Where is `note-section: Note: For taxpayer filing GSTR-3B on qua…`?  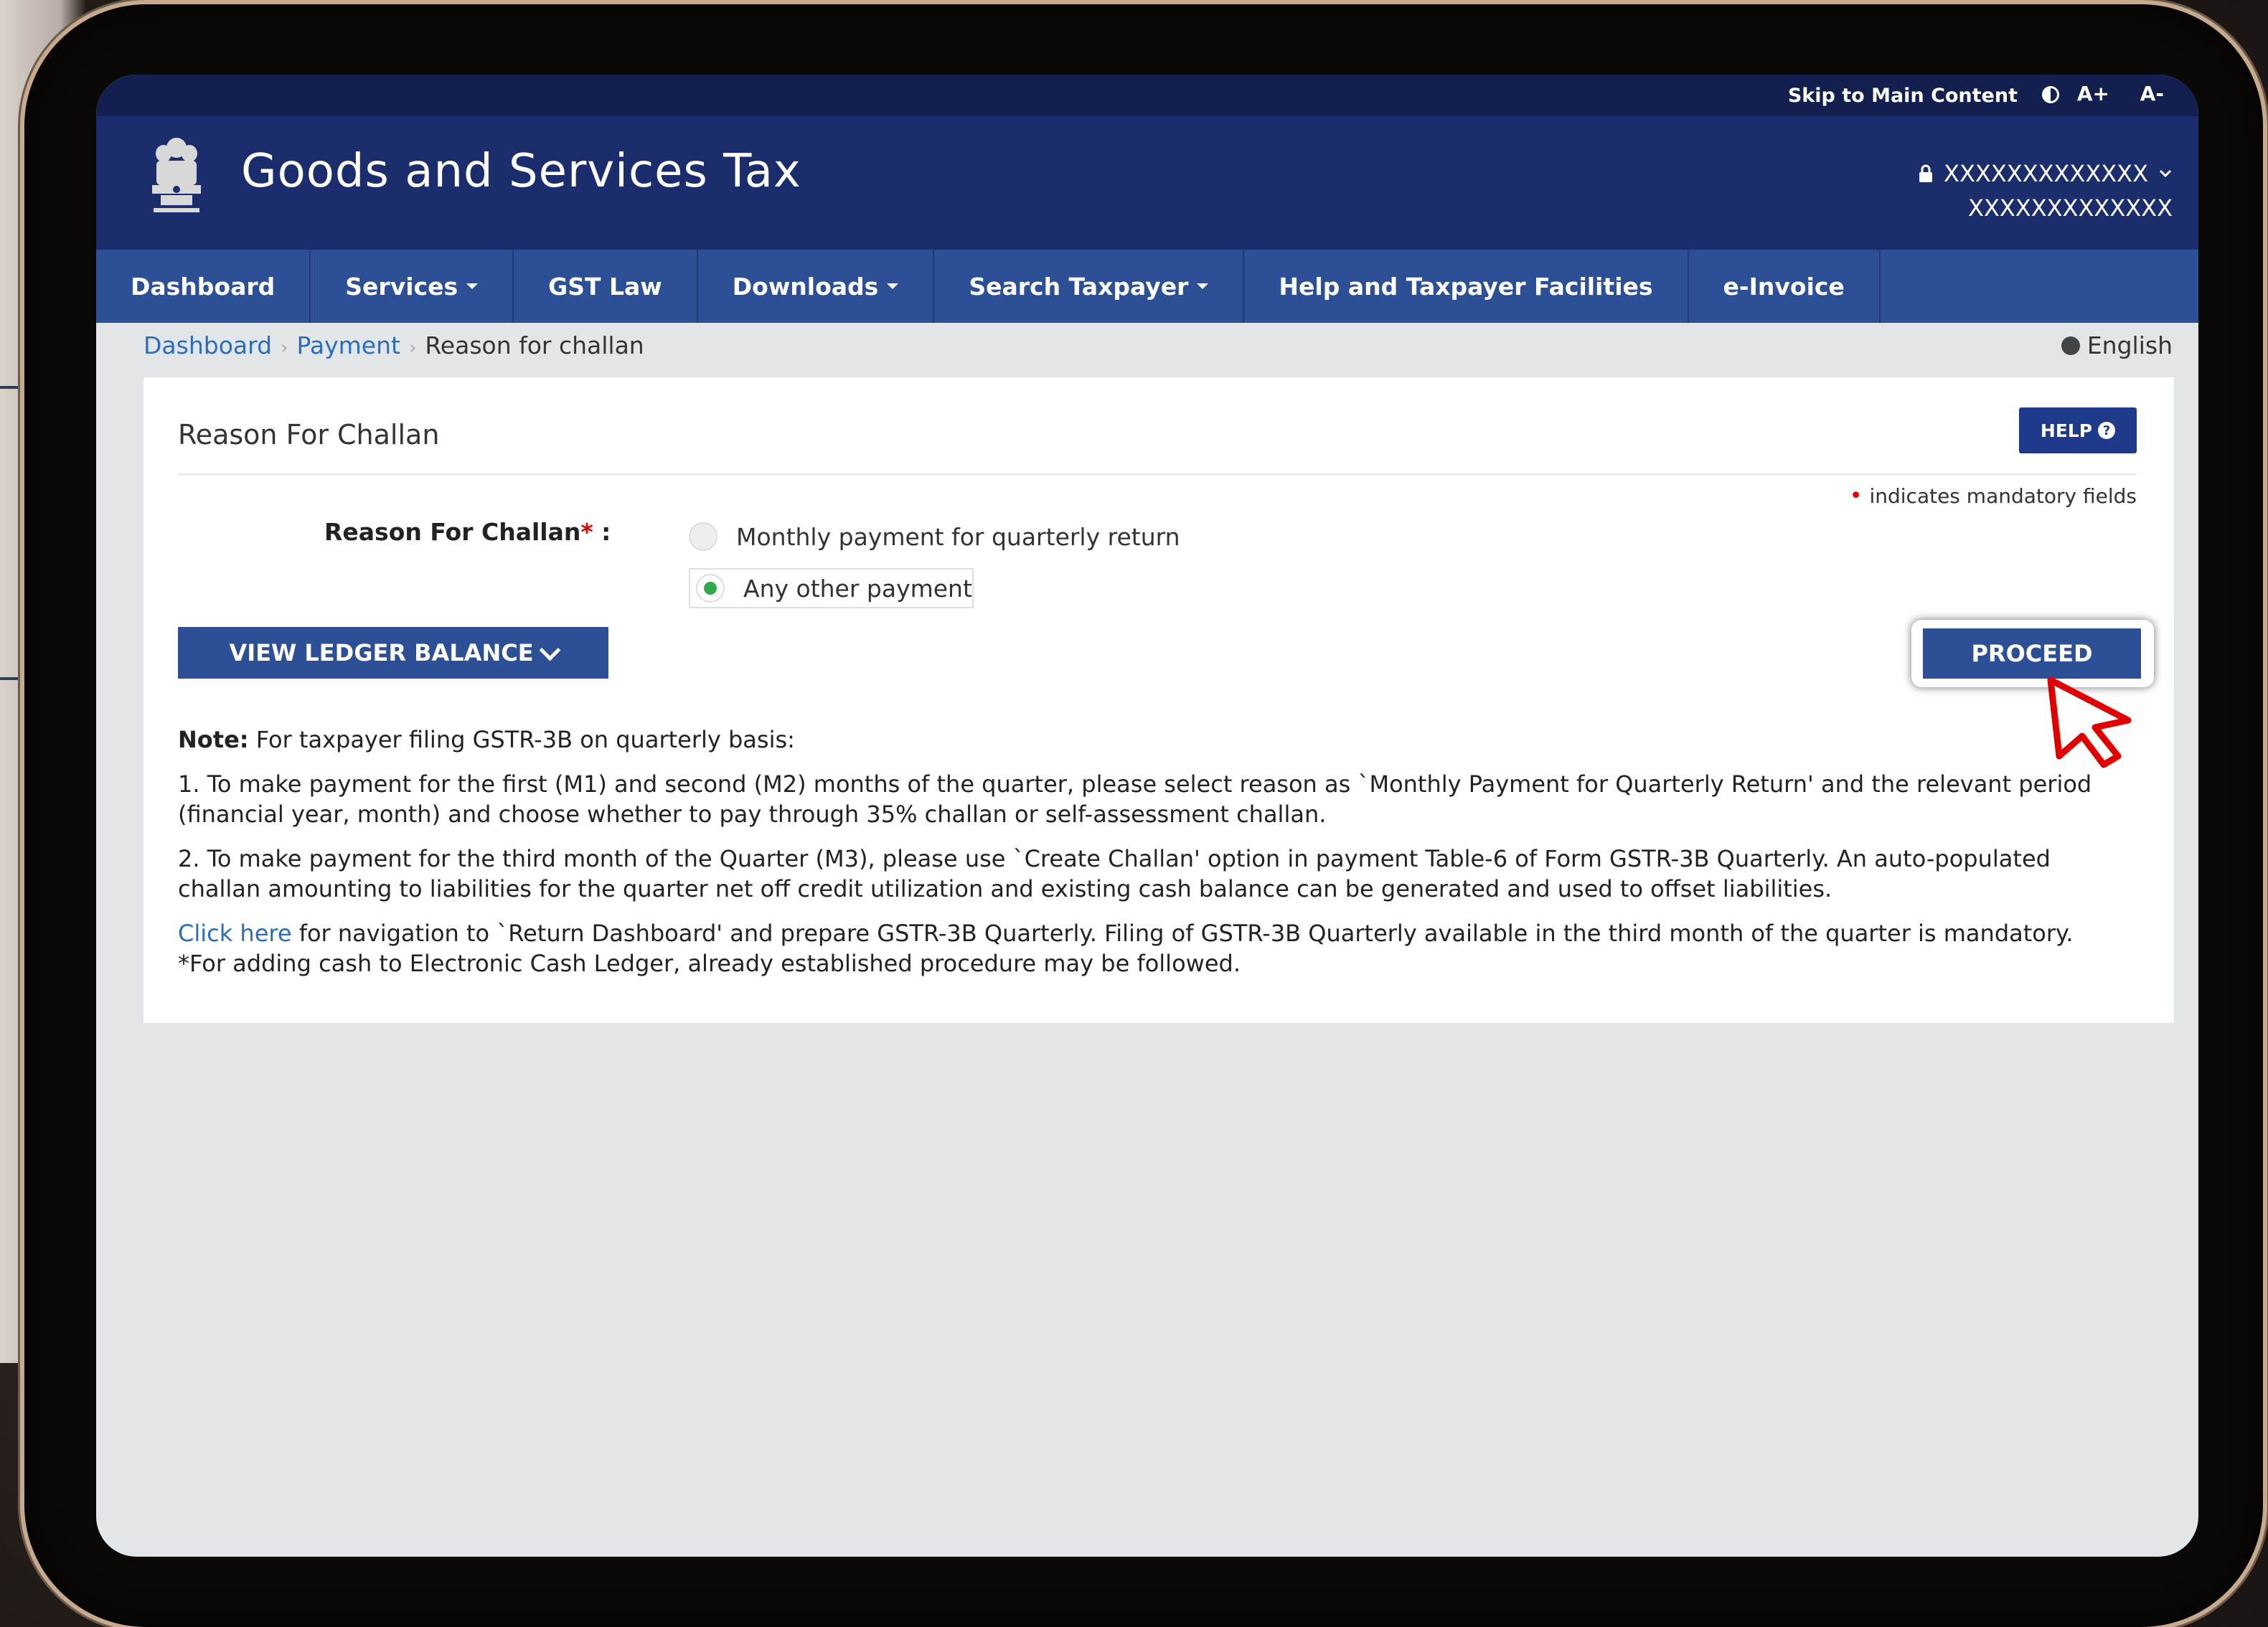 note-section: Note: For taxpayer filing GSTR-3B on qua… is located at coordinates (1154, 859).